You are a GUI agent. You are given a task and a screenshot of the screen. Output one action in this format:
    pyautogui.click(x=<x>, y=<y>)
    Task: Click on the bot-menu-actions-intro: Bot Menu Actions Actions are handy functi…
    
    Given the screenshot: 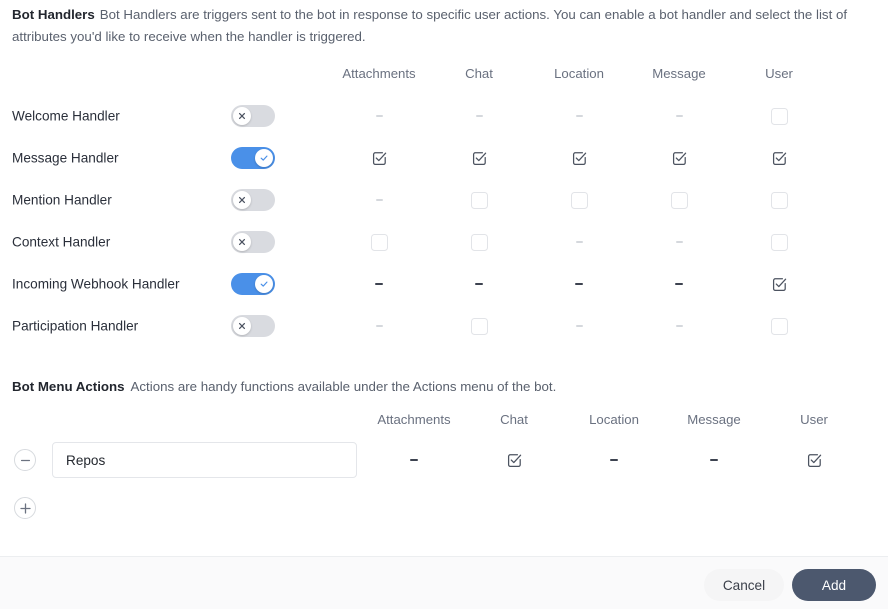 What is the action you would take?
    pyautogui.click(x=284, y=387)
    